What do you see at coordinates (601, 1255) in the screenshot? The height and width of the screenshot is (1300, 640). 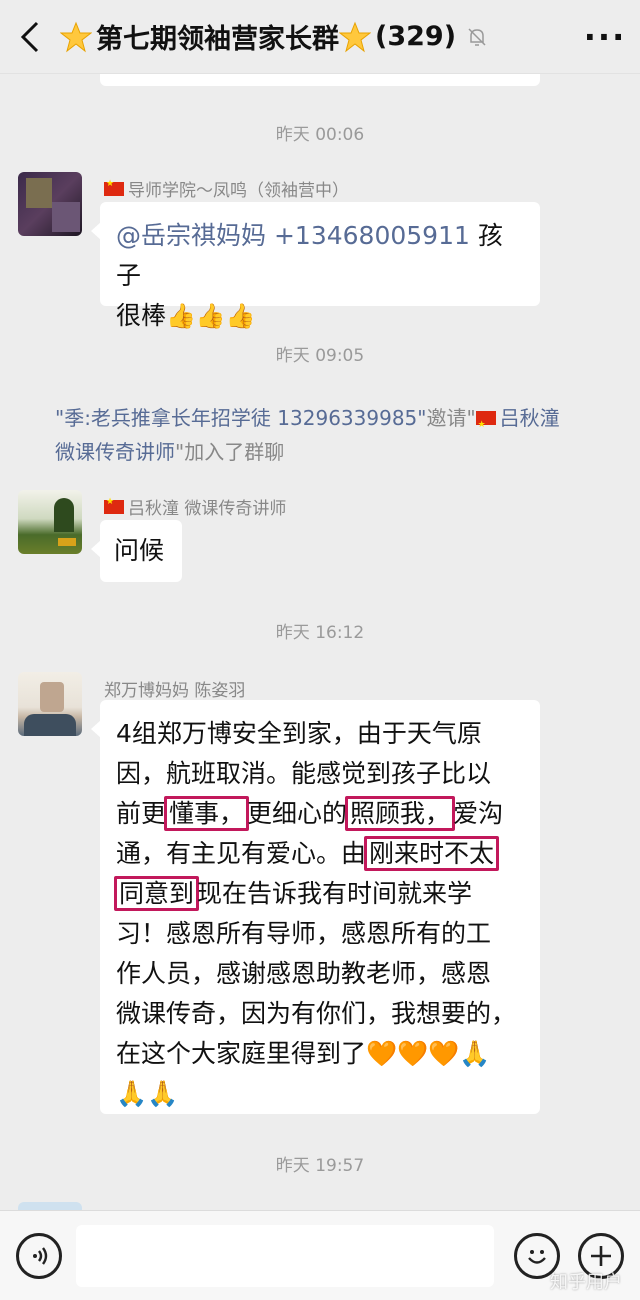 I see `plus-icon` at bounding box center [601, 1255].